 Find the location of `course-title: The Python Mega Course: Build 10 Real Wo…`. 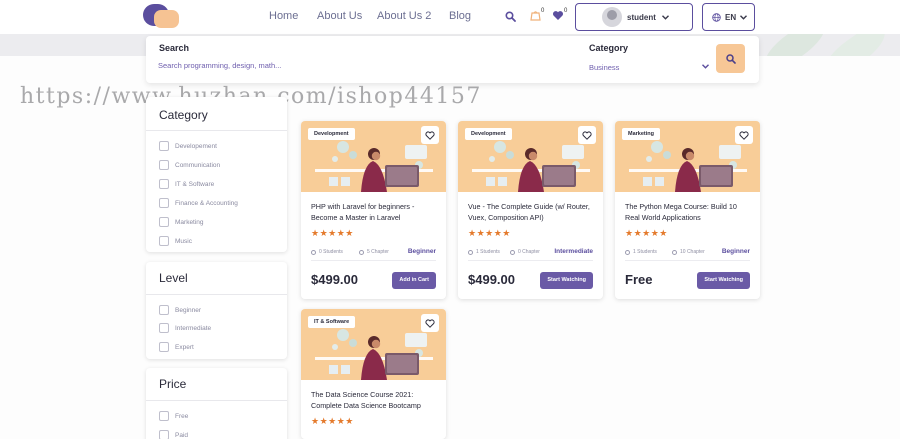

course-title: The Python Mega Course: Build 10 Real Wo… is located at coordinates (687, 212).